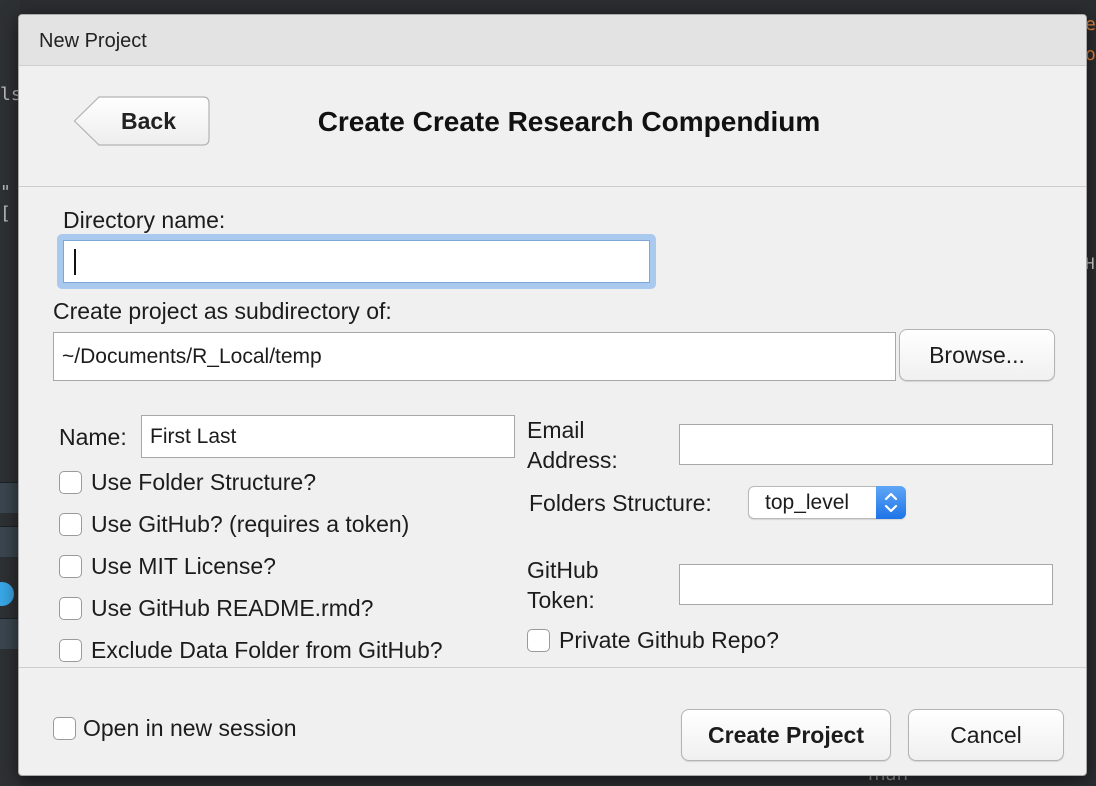  What do you see at coordinates (250, 524) in the screenshot?
I see `checkbox-label: Use GitHub? (requires a token)` at bounding box center [250, 524].